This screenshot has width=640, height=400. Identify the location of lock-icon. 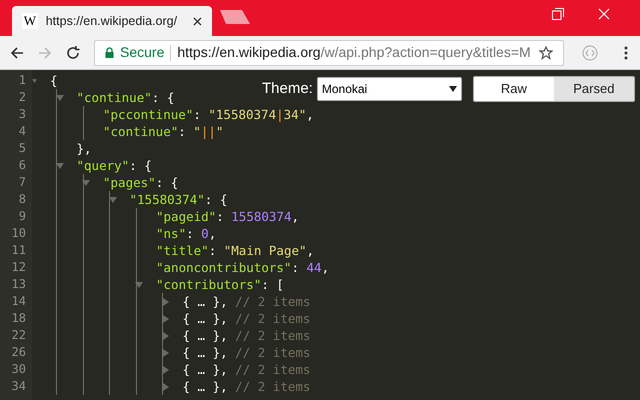
(109, 52).